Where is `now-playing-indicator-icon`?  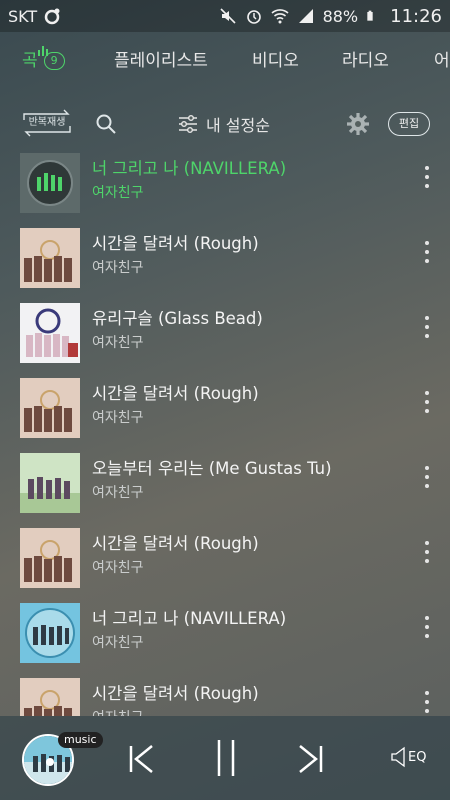 now-playing-indicator-icon is located at coordinates (43, 51).